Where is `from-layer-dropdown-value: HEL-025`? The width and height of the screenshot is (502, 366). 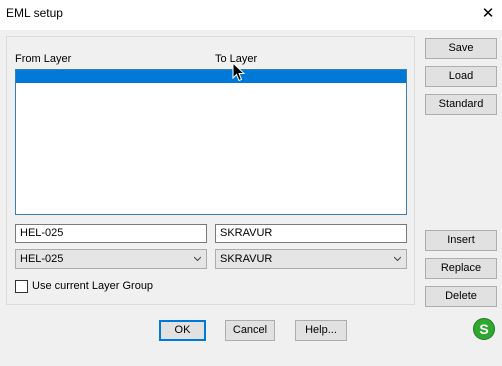
from-layer-dropdown-value: HEL-025 is located at coordinates (42, 259).